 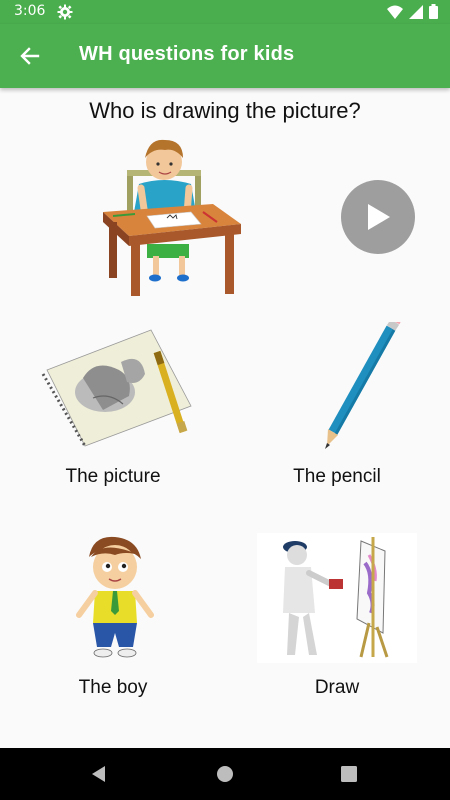 I want to click on gear-icon, so click(x=65, y=12).